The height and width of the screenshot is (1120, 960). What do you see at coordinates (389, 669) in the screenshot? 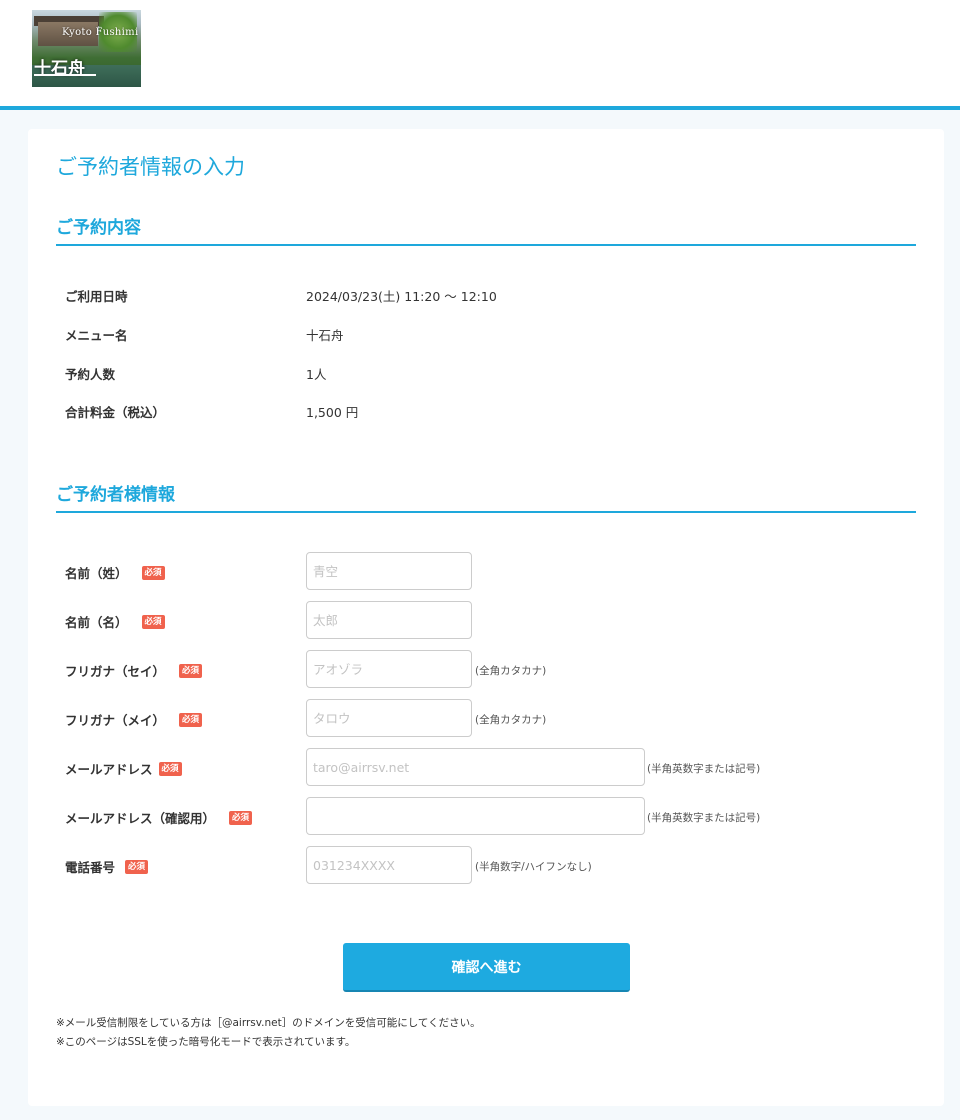
I see `furigana-last-input` at bounding box center [389, 669].